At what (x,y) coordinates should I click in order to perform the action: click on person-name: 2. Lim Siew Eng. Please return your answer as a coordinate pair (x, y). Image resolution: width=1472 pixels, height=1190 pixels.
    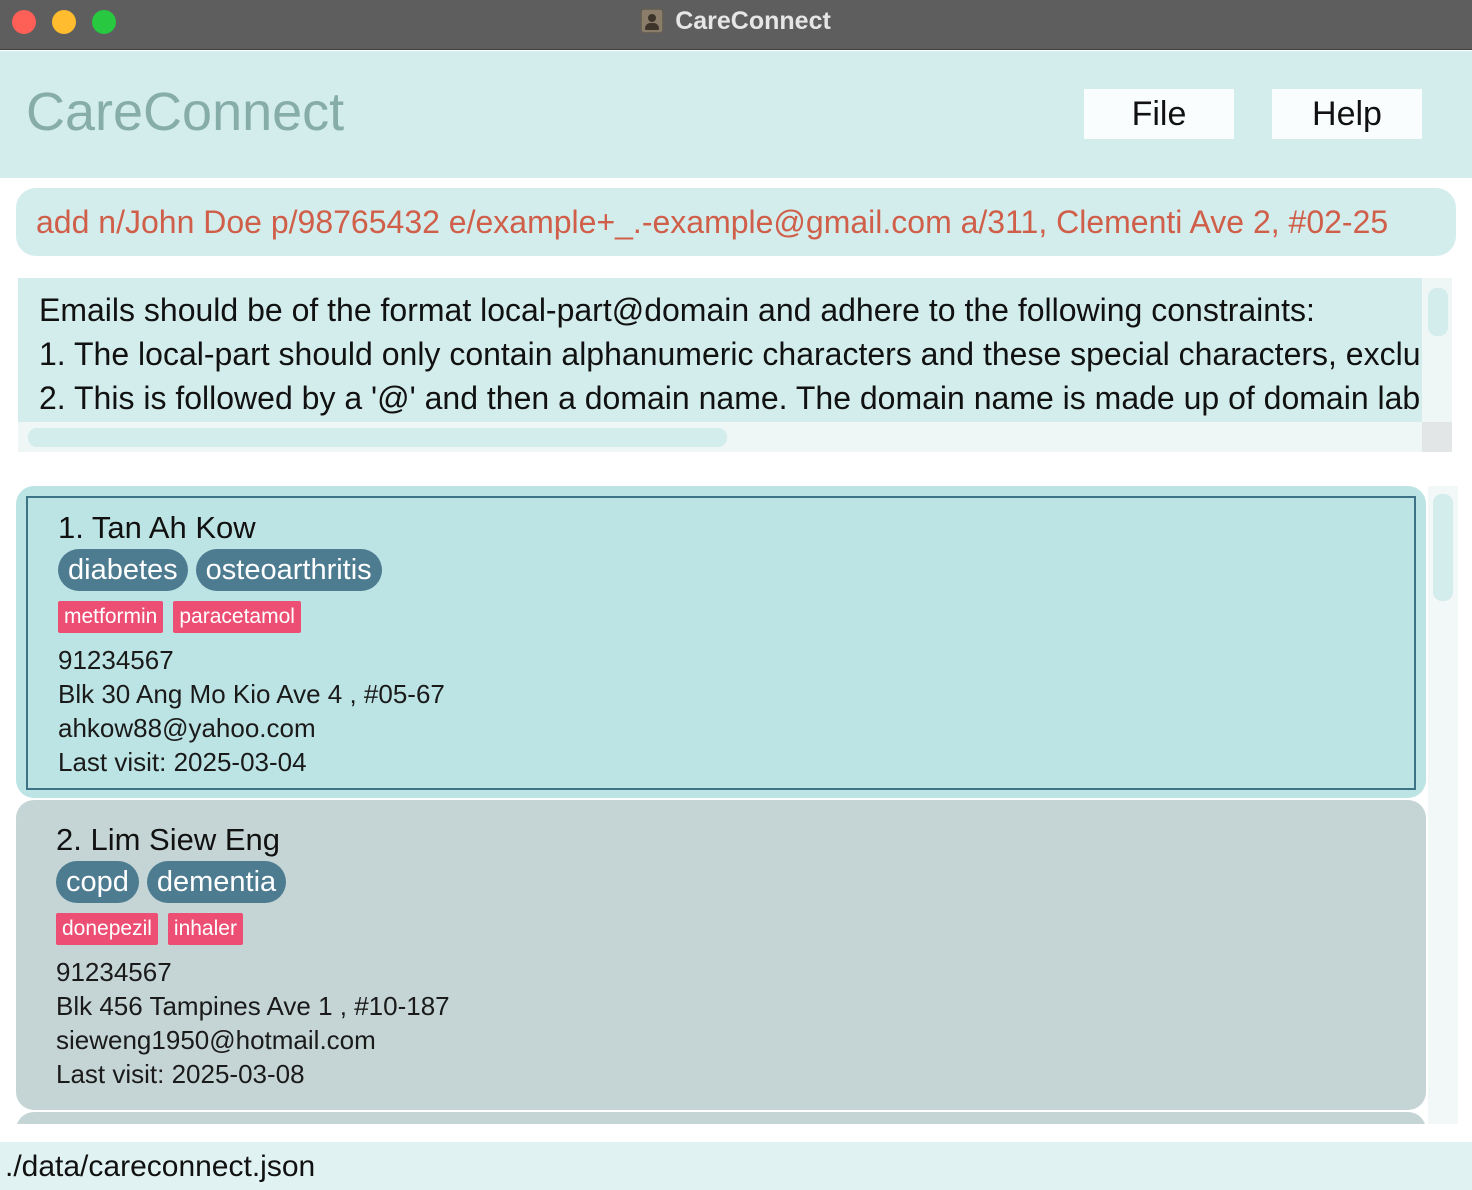
    Looking at the image, I should click on (168, 839).